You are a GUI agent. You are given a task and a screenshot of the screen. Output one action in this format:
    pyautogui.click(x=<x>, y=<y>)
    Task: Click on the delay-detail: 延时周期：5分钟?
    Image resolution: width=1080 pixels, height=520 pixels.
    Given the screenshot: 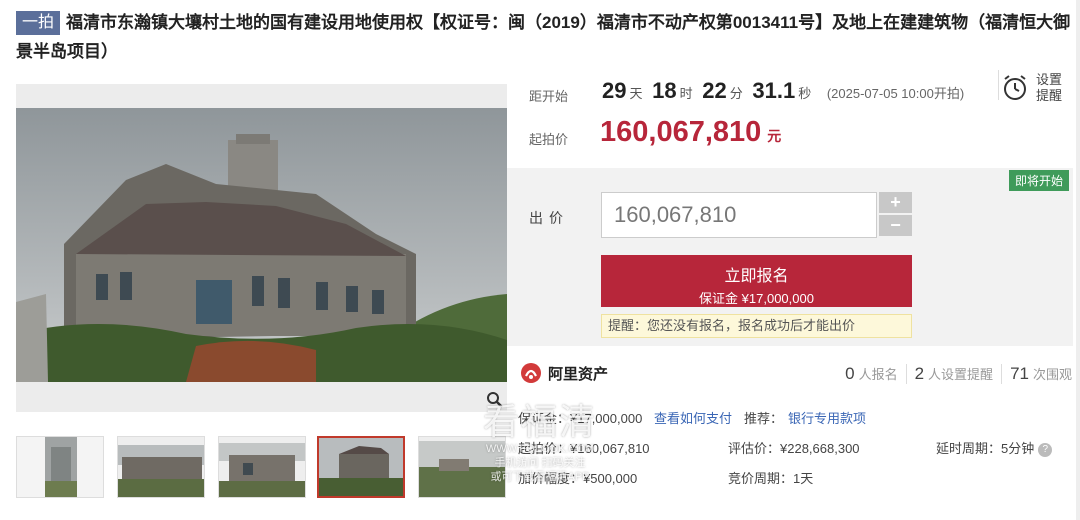 What is the action you would take?
    pyautogui.click(x=994, y=447)
    